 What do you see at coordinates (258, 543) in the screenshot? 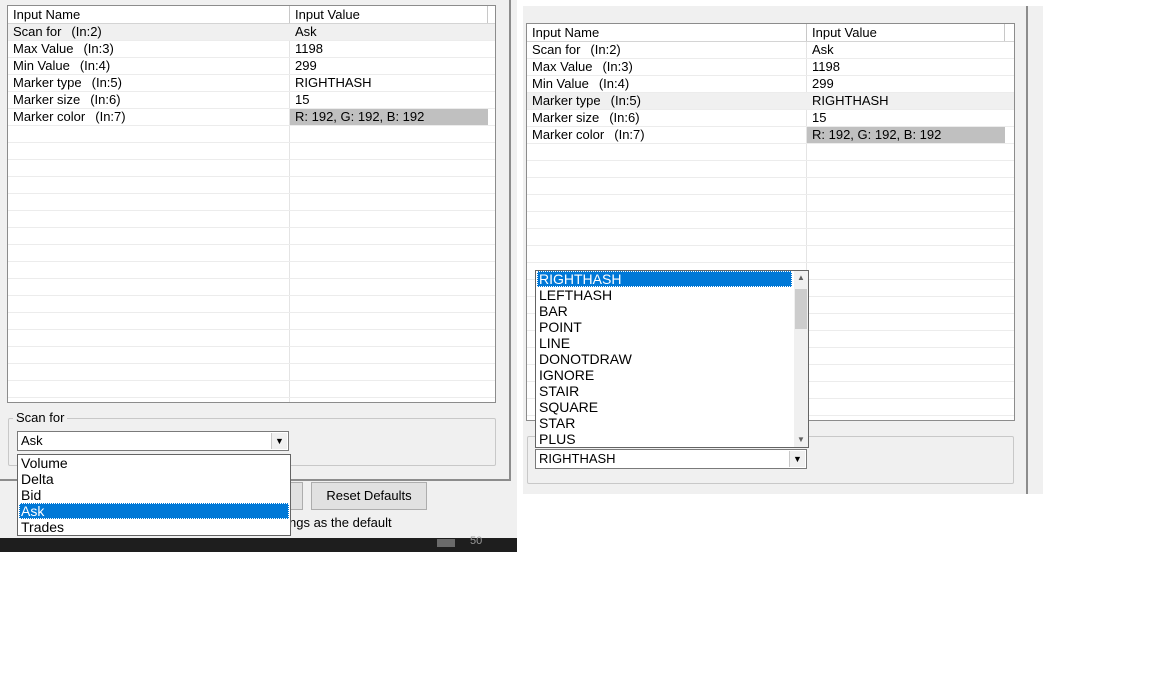
I see `taskbar-strip: 50` at bounding box center [258, 543].